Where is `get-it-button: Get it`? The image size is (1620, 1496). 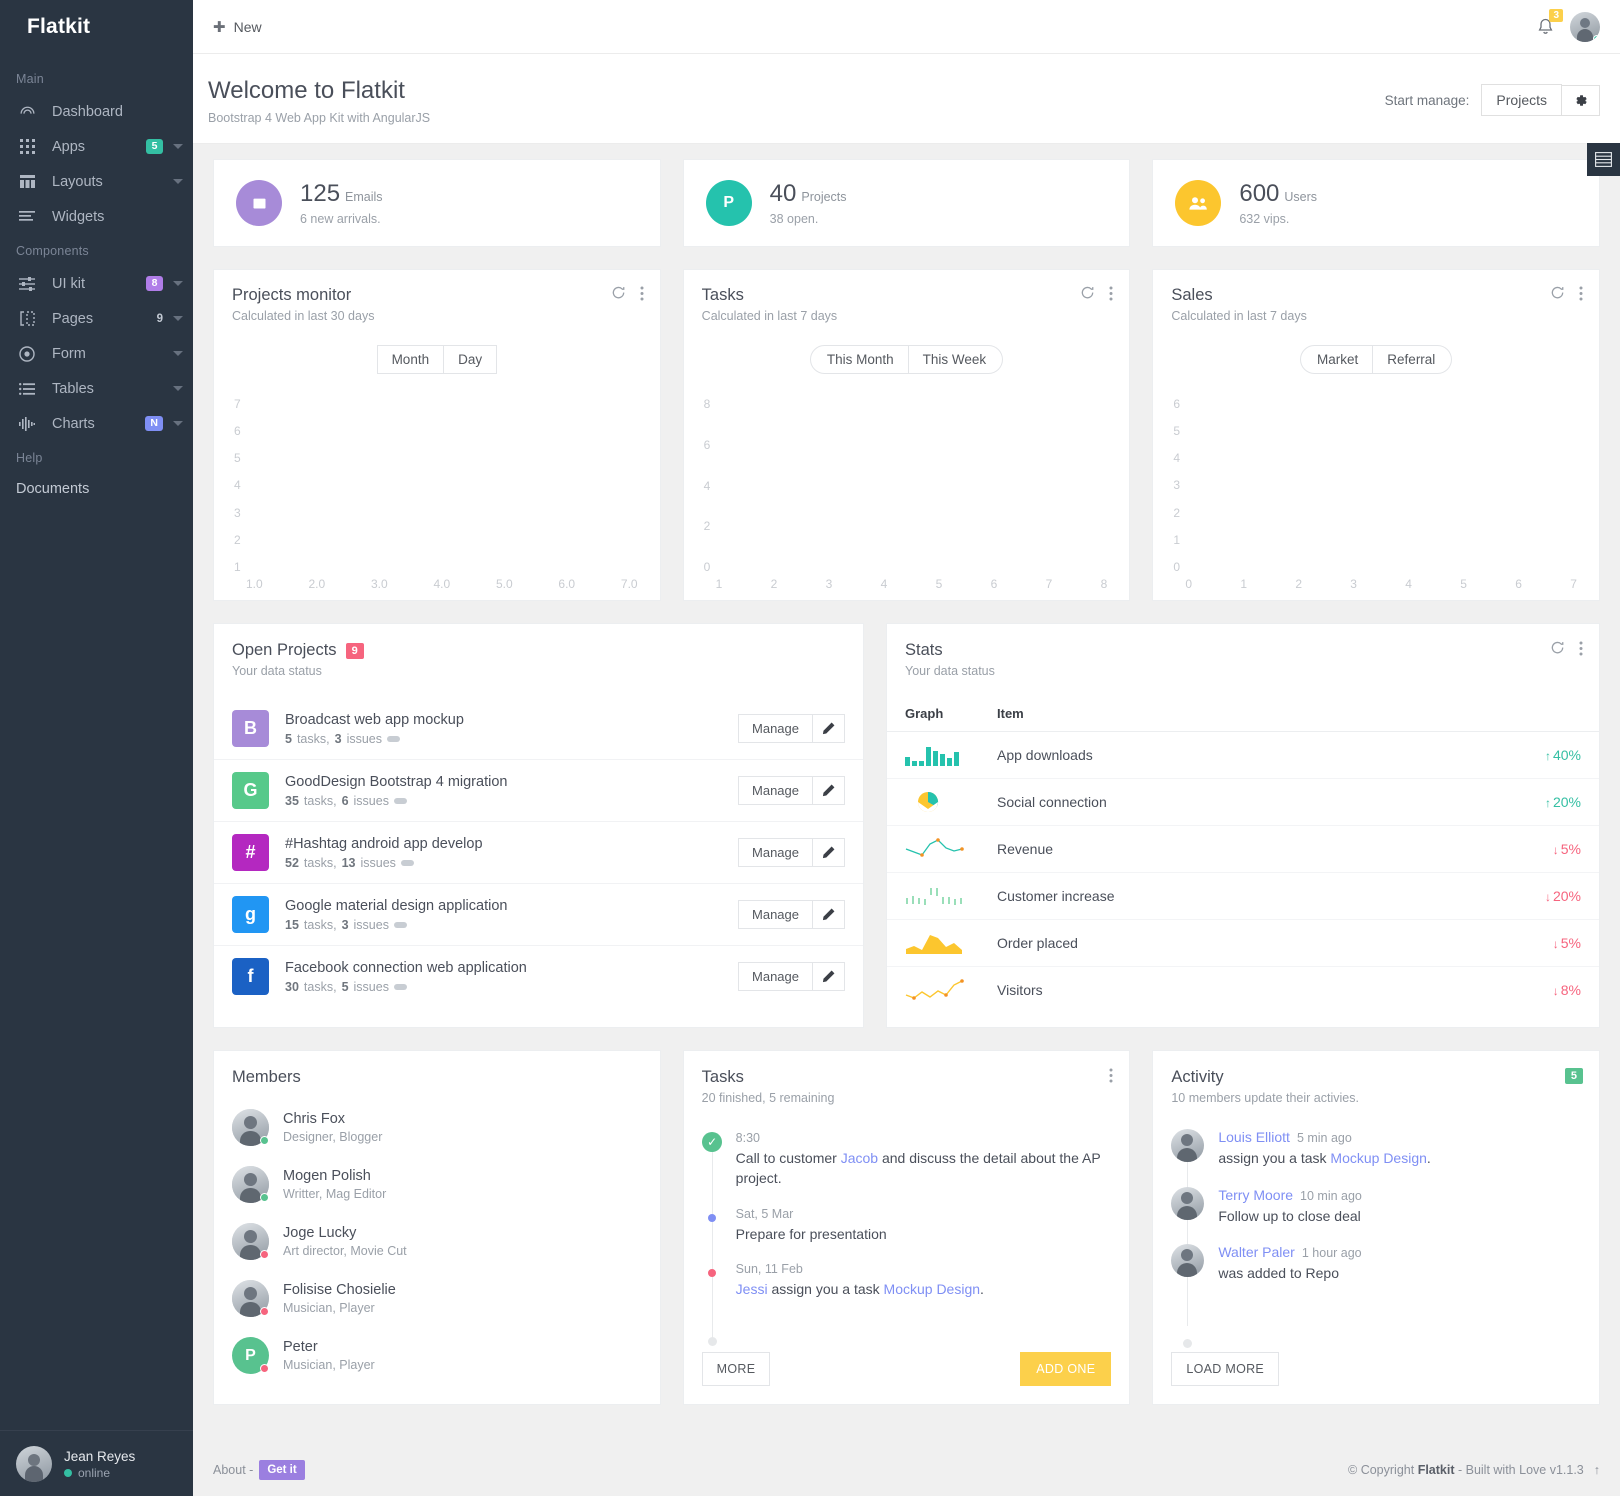 get-it-button: Get it is located at coordinates (282, 1470).